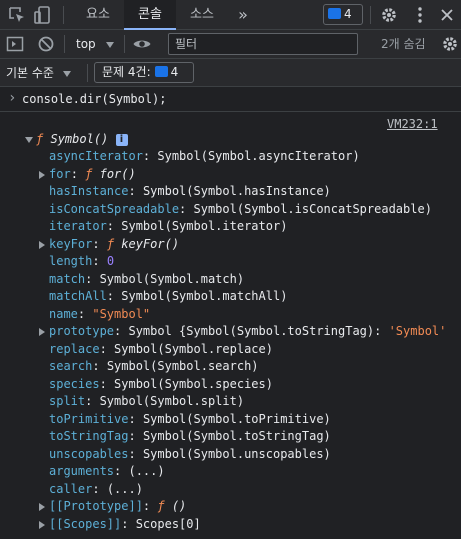 The width and height of the screenshot is (461, 539). I want to click on property-value: Scopes[0], so click(168, 524).